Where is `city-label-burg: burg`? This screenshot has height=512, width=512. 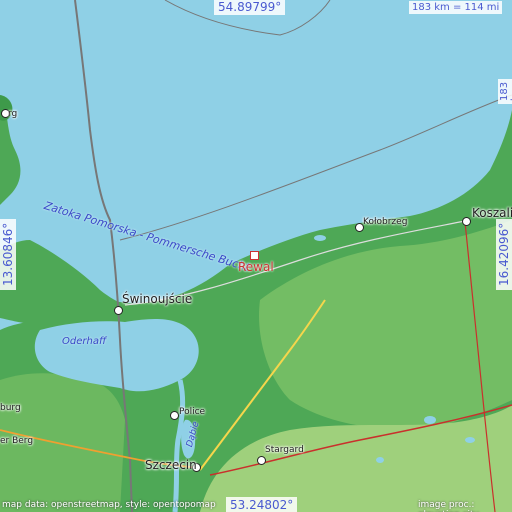
city-label-burg: burg is located at coordinates (10, 408).